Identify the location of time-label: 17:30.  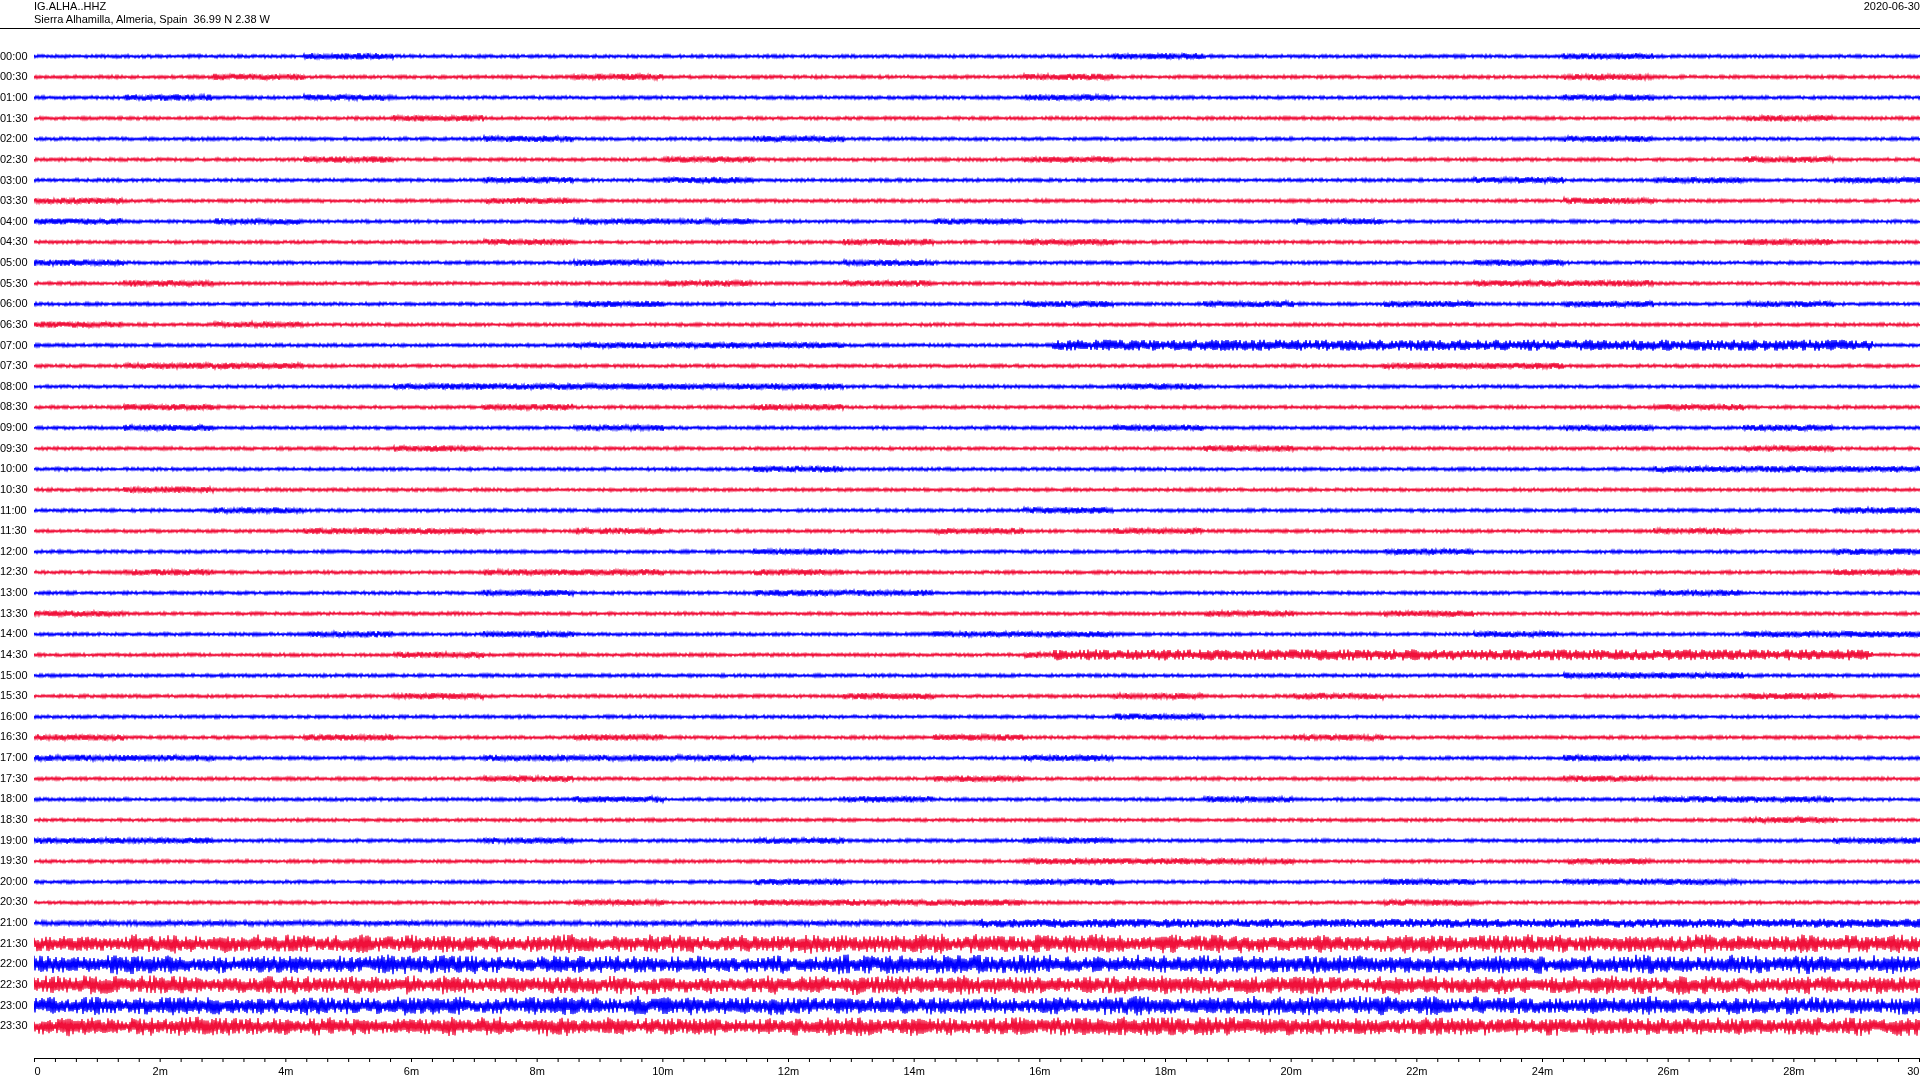
(14, 778).